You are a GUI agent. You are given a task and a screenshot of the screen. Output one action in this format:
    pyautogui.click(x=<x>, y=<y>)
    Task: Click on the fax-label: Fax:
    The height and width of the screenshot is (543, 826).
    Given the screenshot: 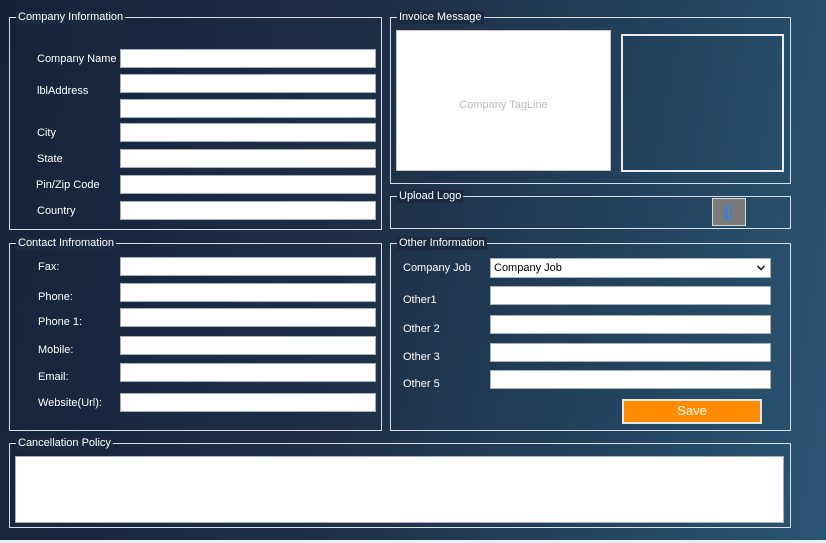 What is the action you would take?
    pyautogui.click(x=49, y=267)
    